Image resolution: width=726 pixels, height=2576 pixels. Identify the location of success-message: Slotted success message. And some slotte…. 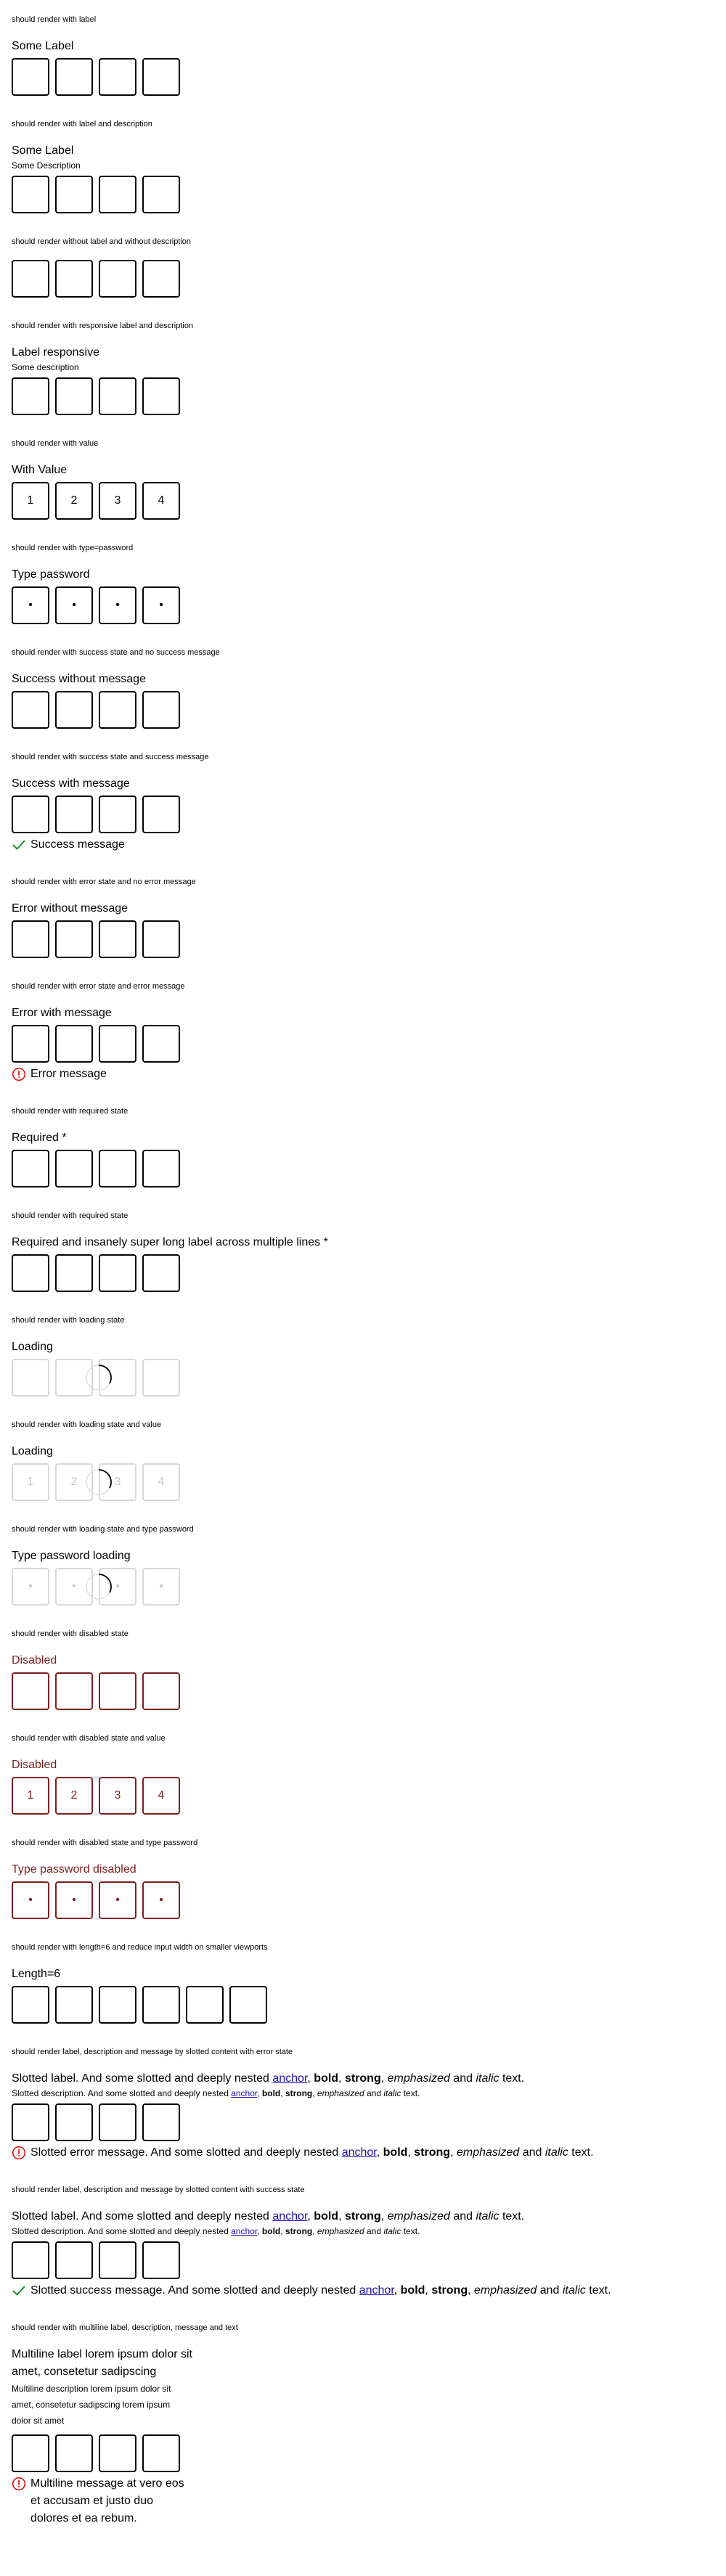
(363, 2291).